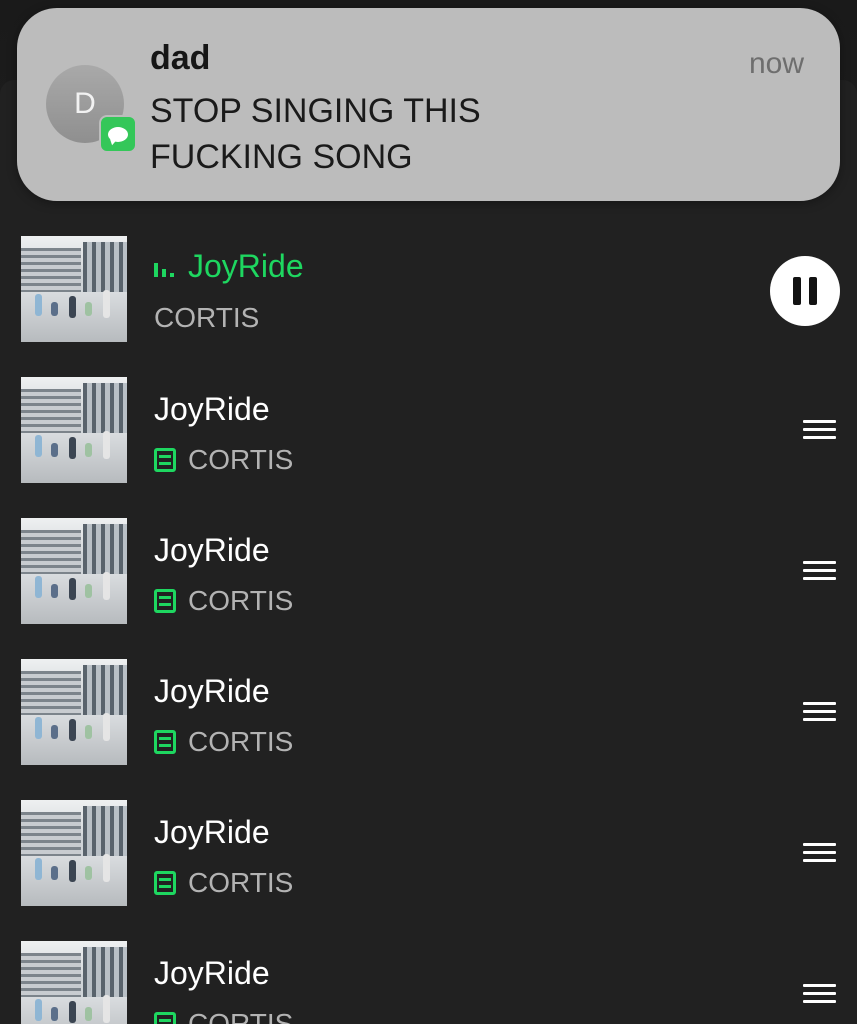  Describe the element at coordinates (85, 103) in the screenshot. I see `avatar-initial: D` at that location.